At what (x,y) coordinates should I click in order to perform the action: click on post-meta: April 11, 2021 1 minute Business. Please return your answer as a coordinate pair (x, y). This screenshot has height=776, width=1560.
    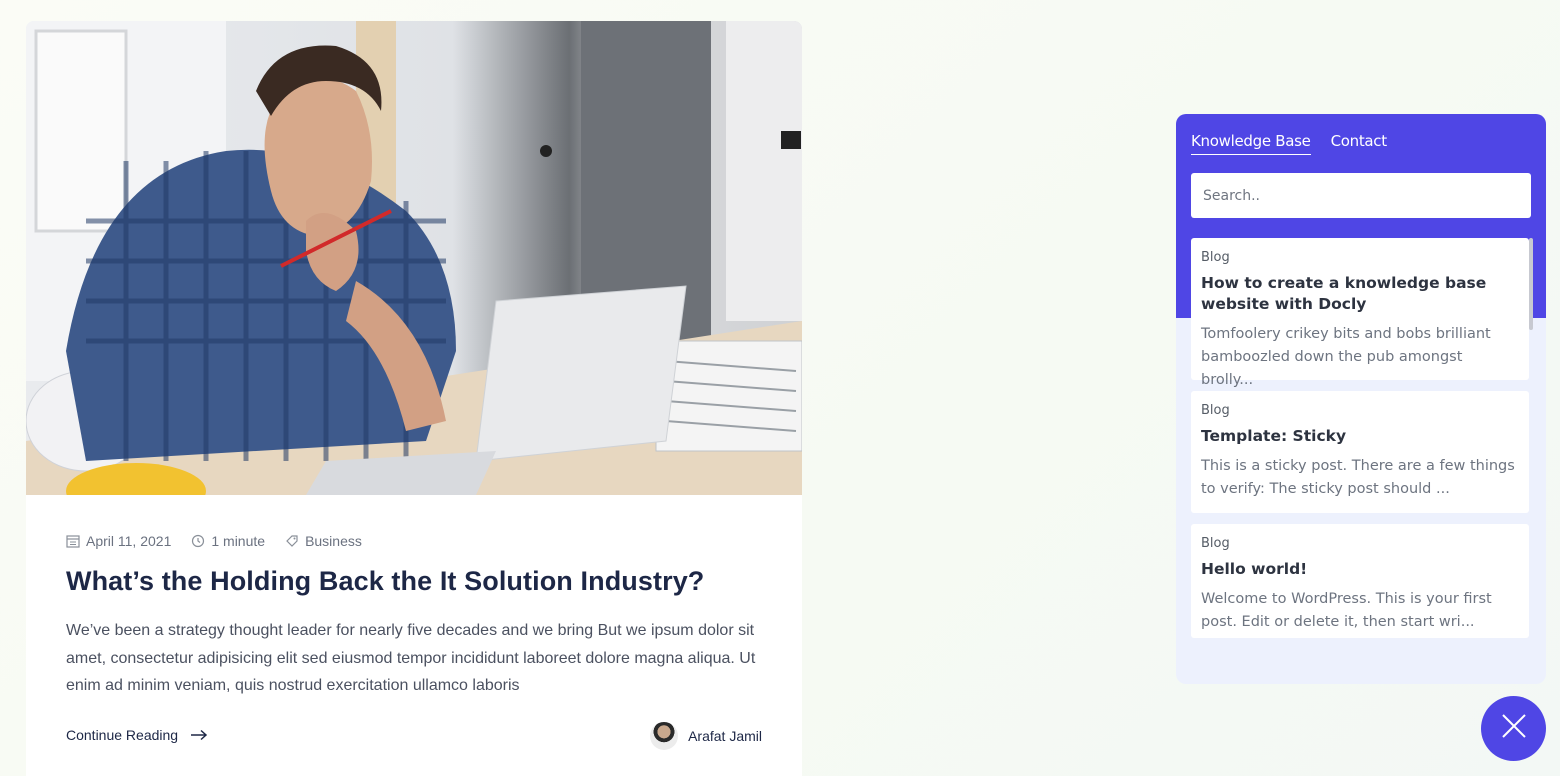
    Looking at the image, I should click on (224, 541).